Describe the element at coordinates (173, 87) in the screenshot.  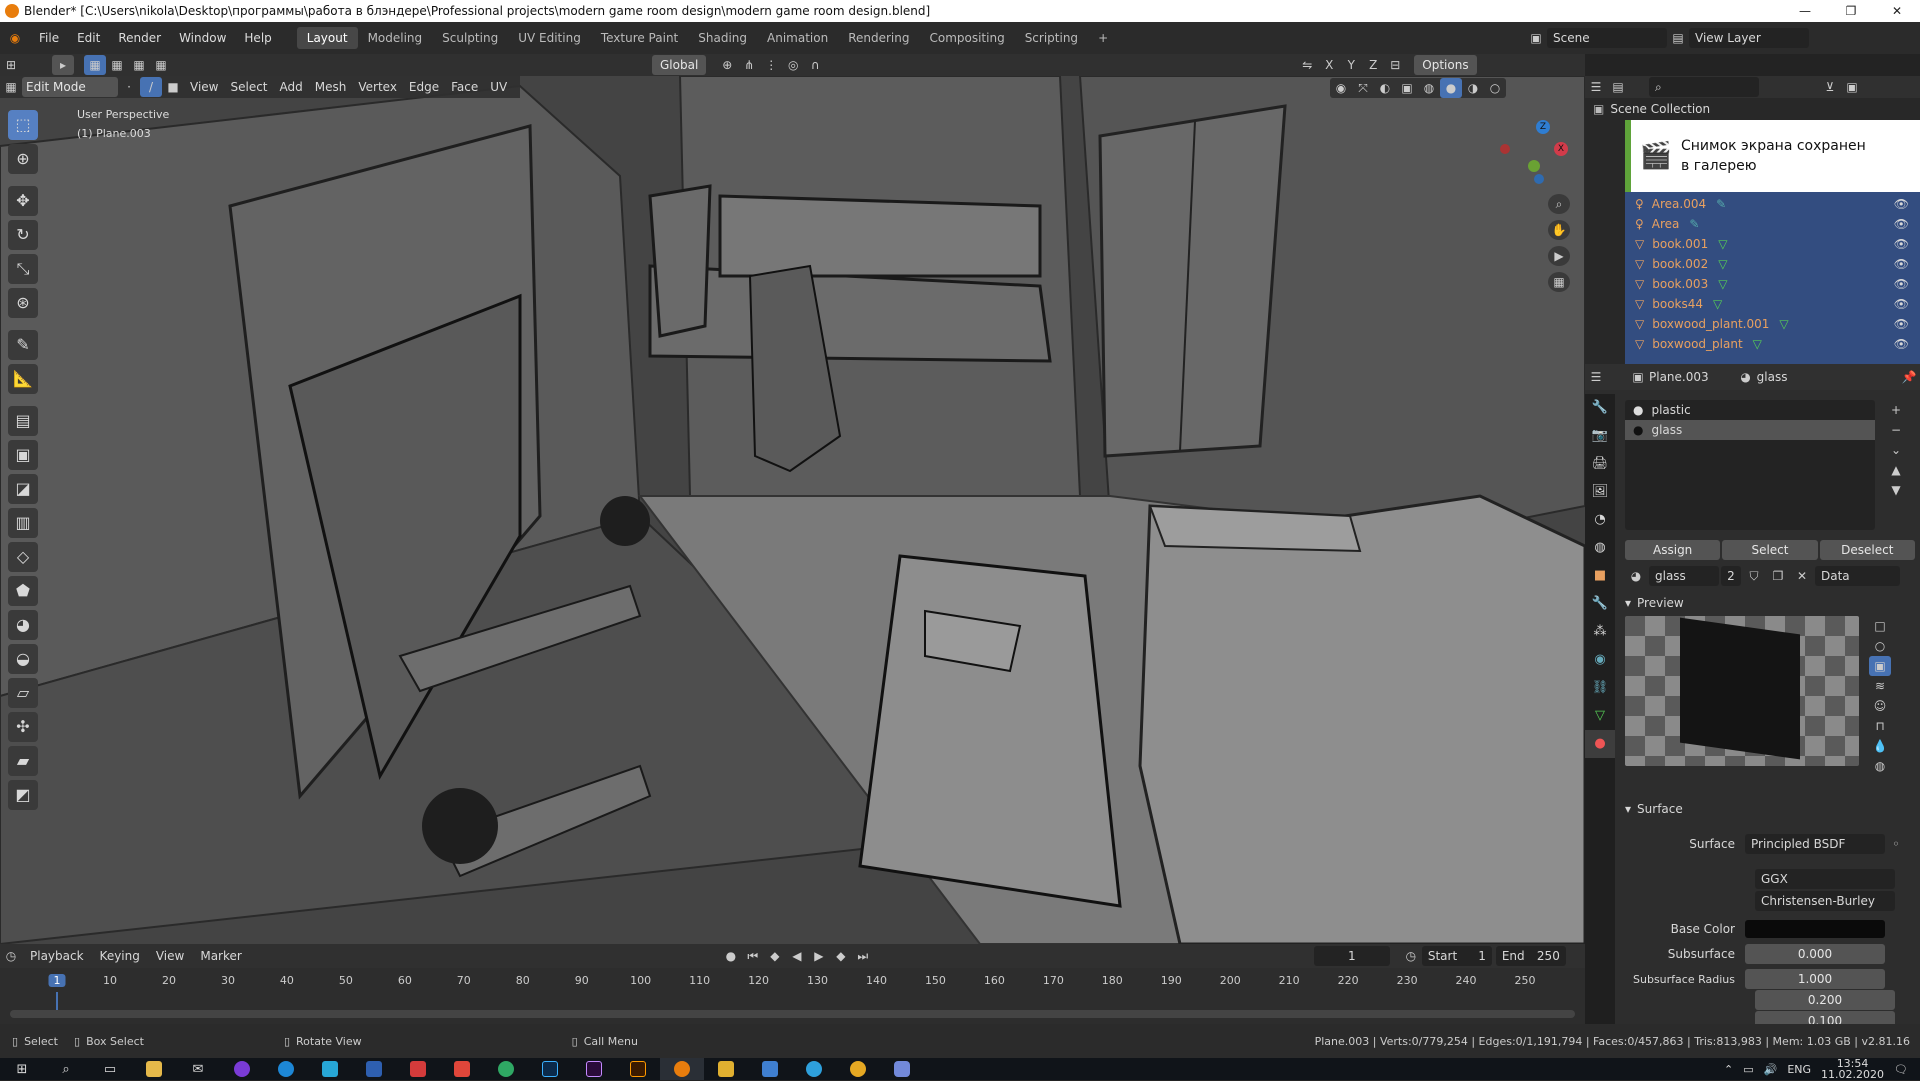
I see `face-select-icon: ■` at that location.